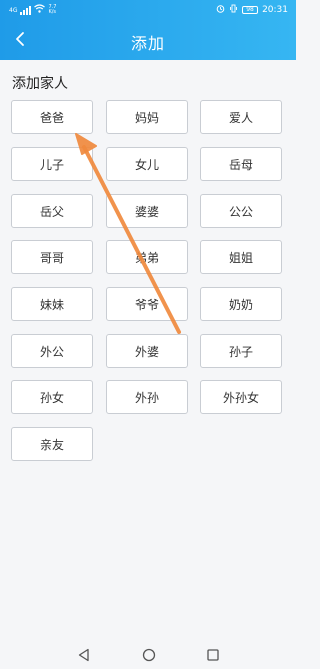 The height and width of the screenshot is (669, 320). Describe the element at coordinates (52, 211) in the screenshot. I see `relation-chip: 岳父` at that location.